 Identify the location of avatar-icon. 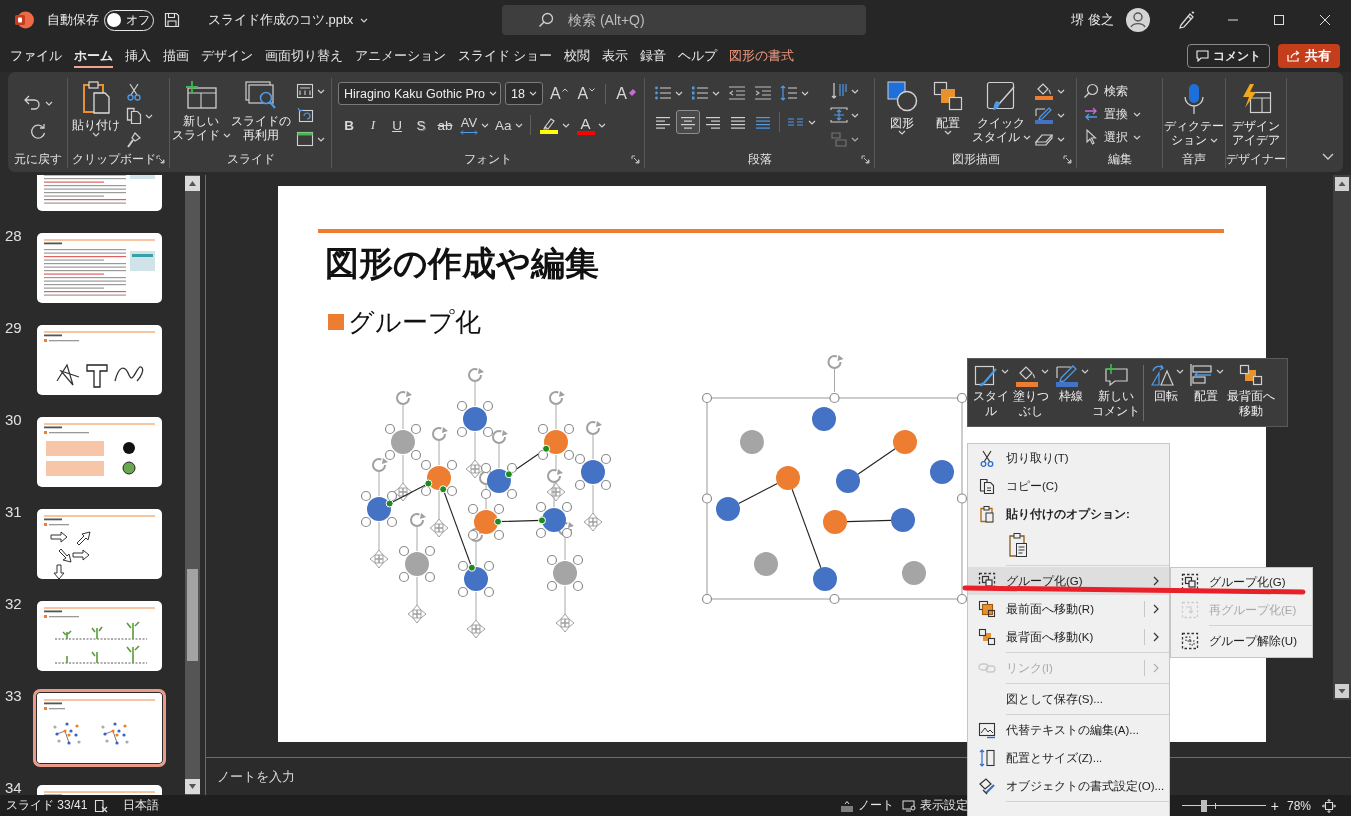
(1138, 20).